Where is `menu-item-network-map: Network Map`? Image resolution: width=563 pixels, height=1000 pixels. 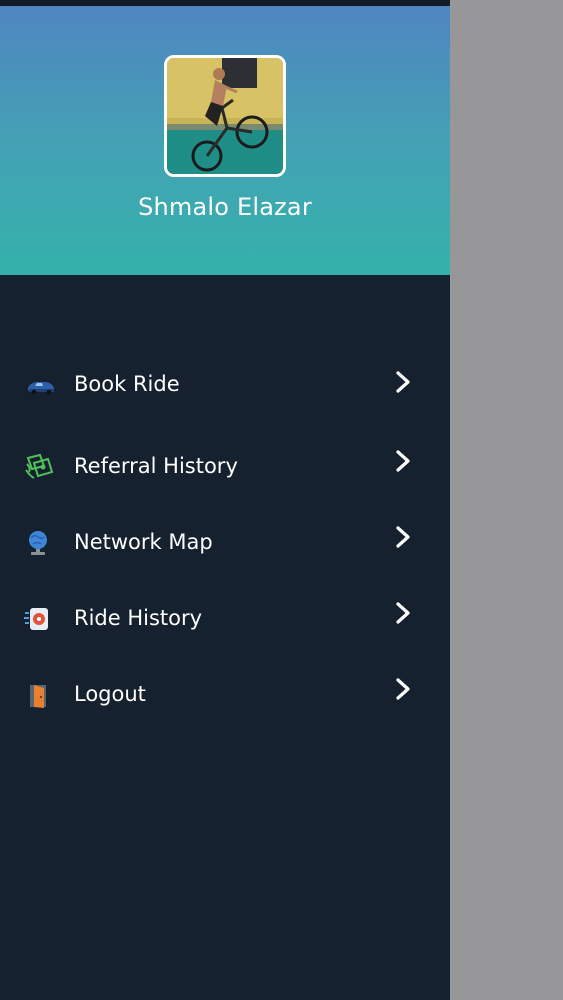 menu-item-network-map: Network Map is located at coordinates (225, 543).